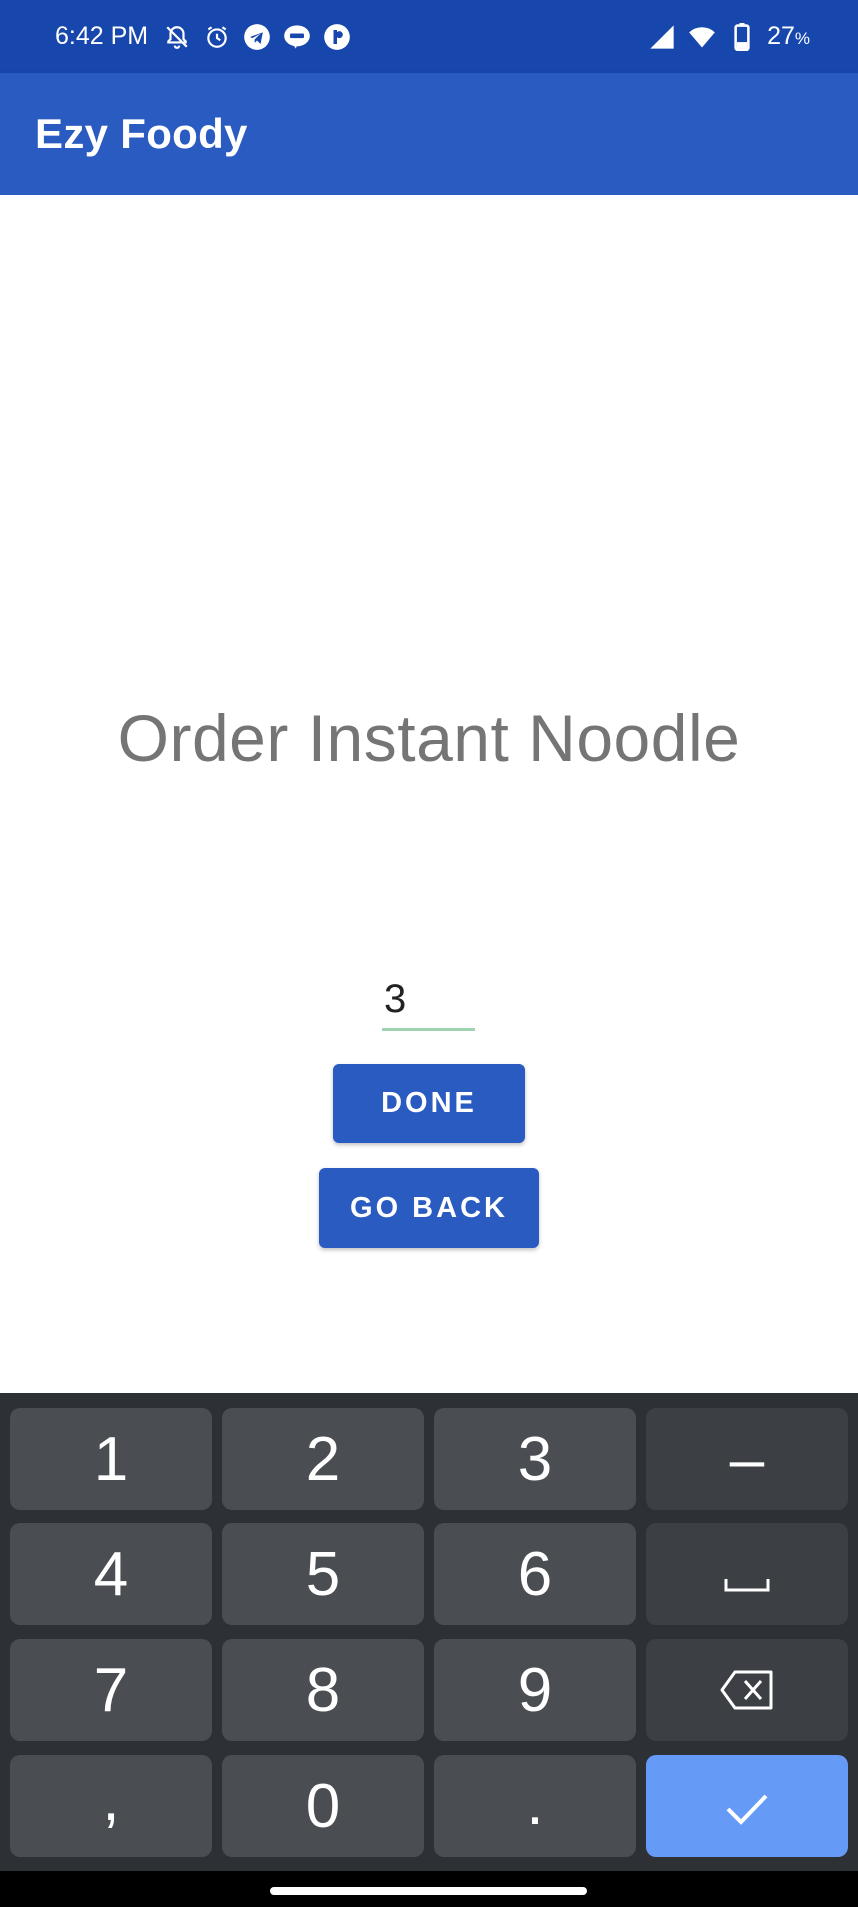 The image size is (858, 1907). What do you see at coordinates (111, 1459) in the screenshot?
I see `key-1: 1` at bounding box center [111, 1459].